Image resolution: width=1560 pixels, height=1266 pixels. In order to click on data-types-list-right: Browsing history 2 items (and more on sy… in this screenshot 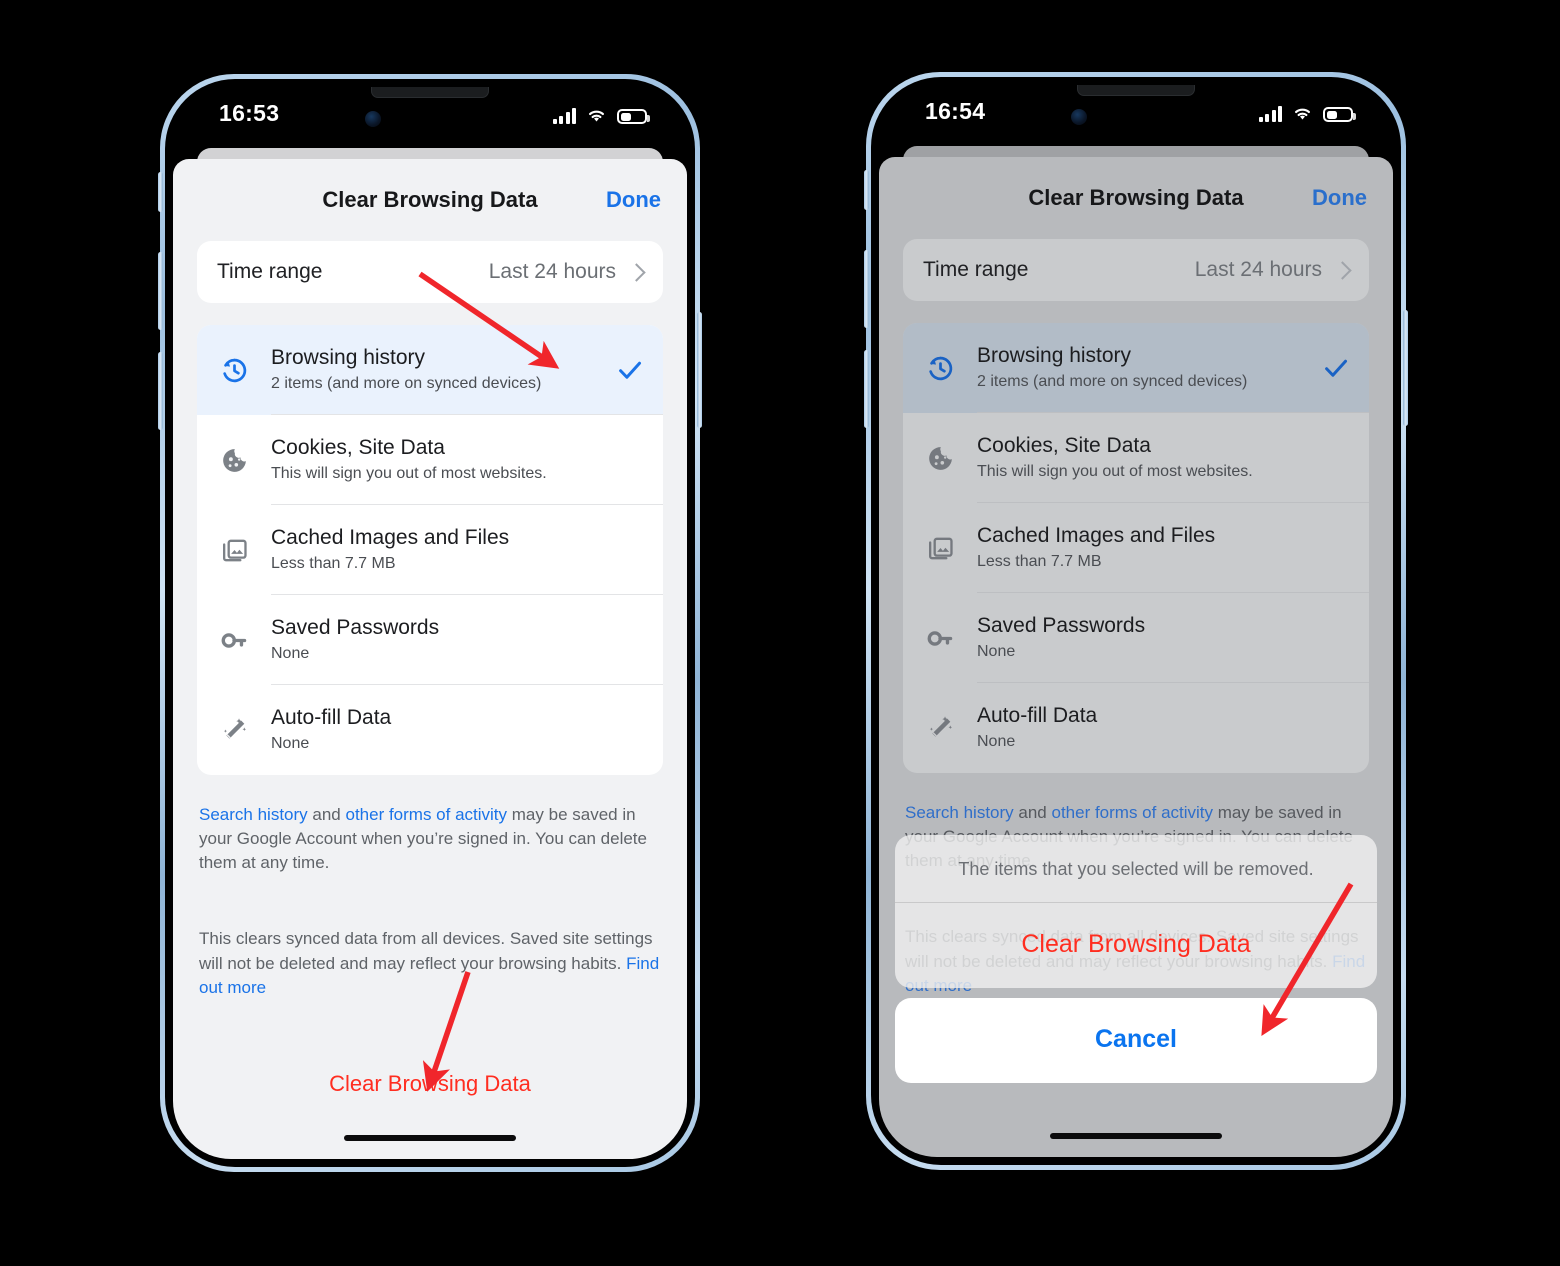, I will do `click(1136, 548)`.